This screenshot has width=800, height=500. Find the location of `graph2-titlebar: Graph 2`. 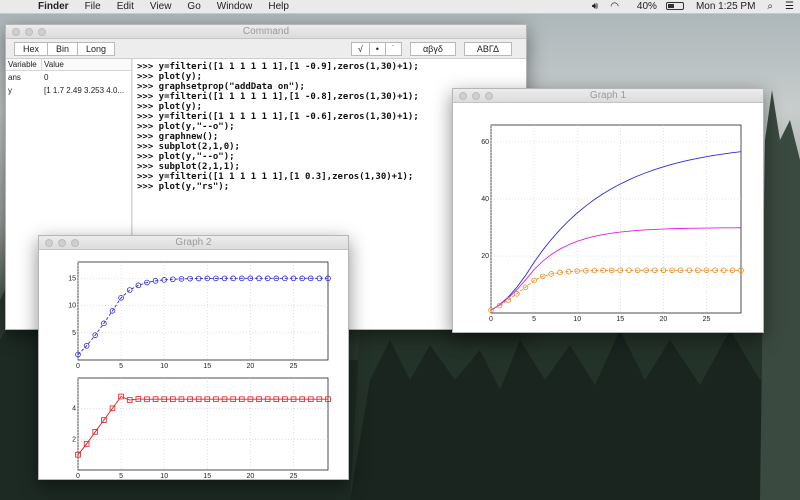

graph2-titlebar: Graph 2 is located at coordinates (193, 243).